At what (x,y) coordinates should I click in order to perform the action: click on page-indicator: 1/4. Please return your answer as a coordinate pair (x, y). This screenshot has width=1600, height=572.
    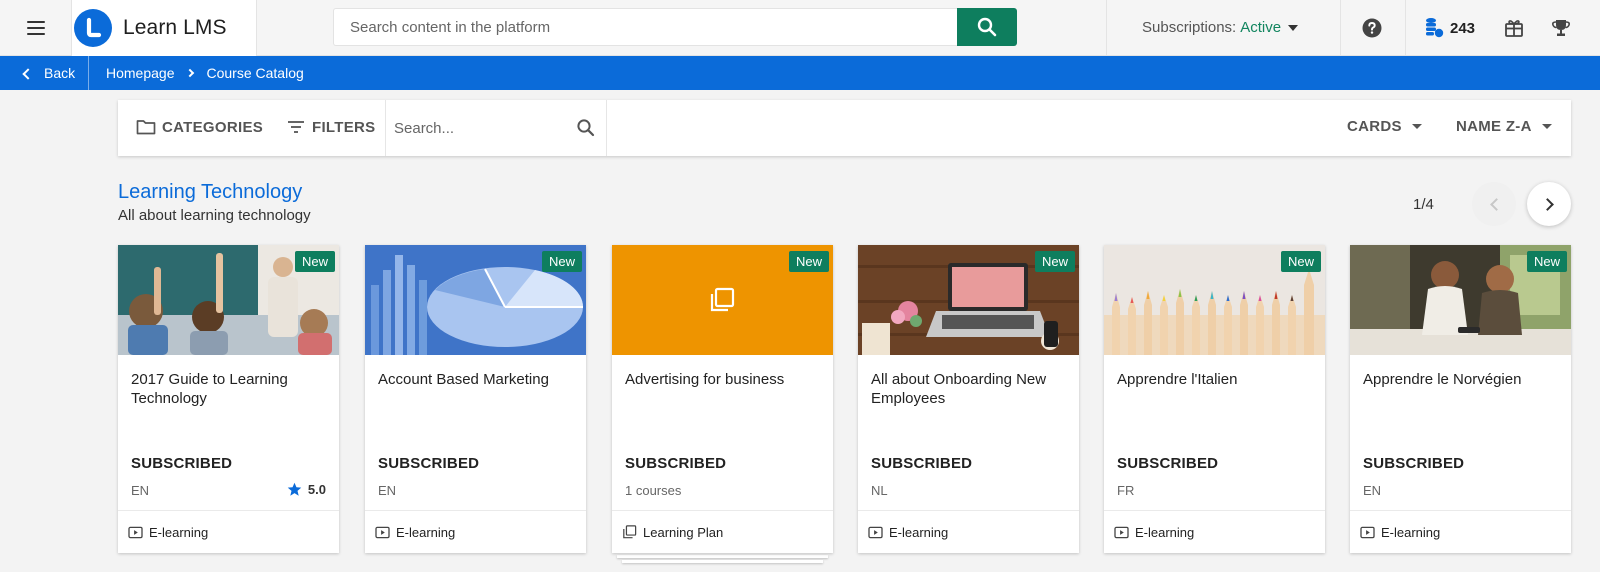
    Looking at the image, I should click on (1423, 204).